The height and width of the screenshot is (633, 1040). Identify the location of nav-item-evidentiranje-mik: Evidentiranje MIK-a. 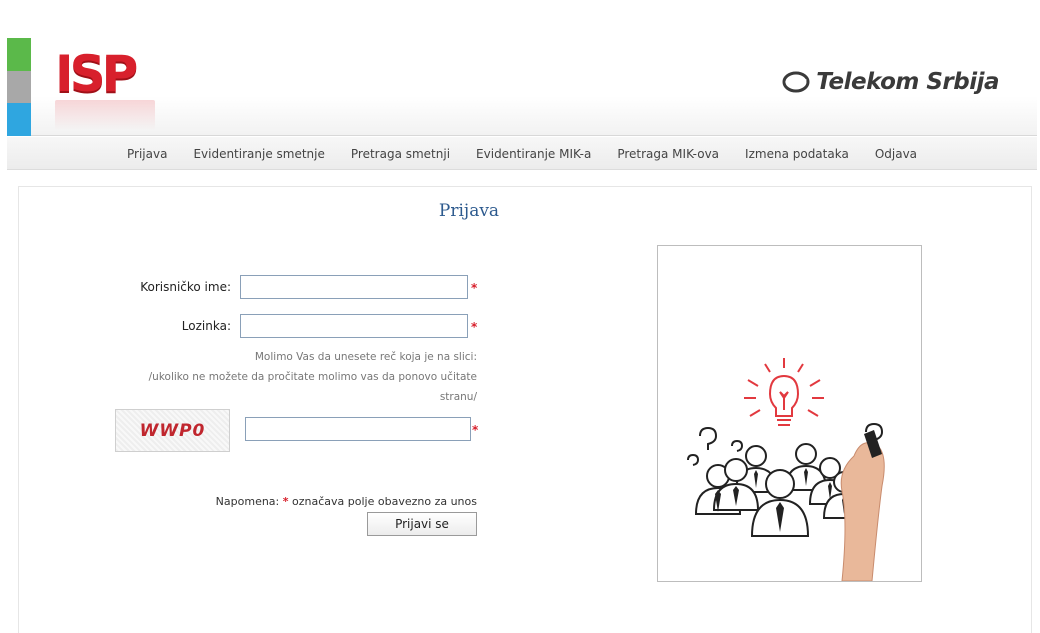
(533, 154).